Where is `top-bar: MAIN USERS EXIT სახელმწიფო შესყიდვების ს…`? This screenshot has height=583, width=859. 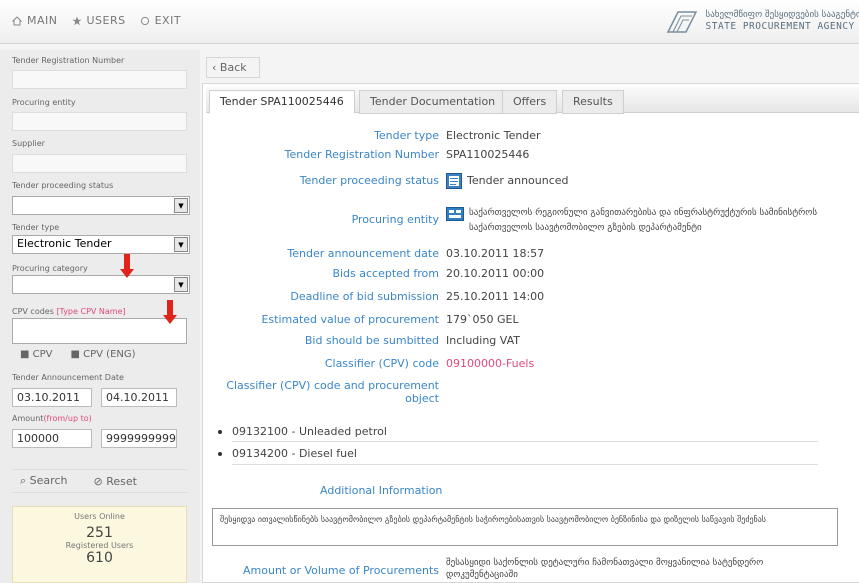
top-bar: MAIN USERS EXIT სახელმწიფო შესყიდვების ს… is located at coordinates (429, 22).